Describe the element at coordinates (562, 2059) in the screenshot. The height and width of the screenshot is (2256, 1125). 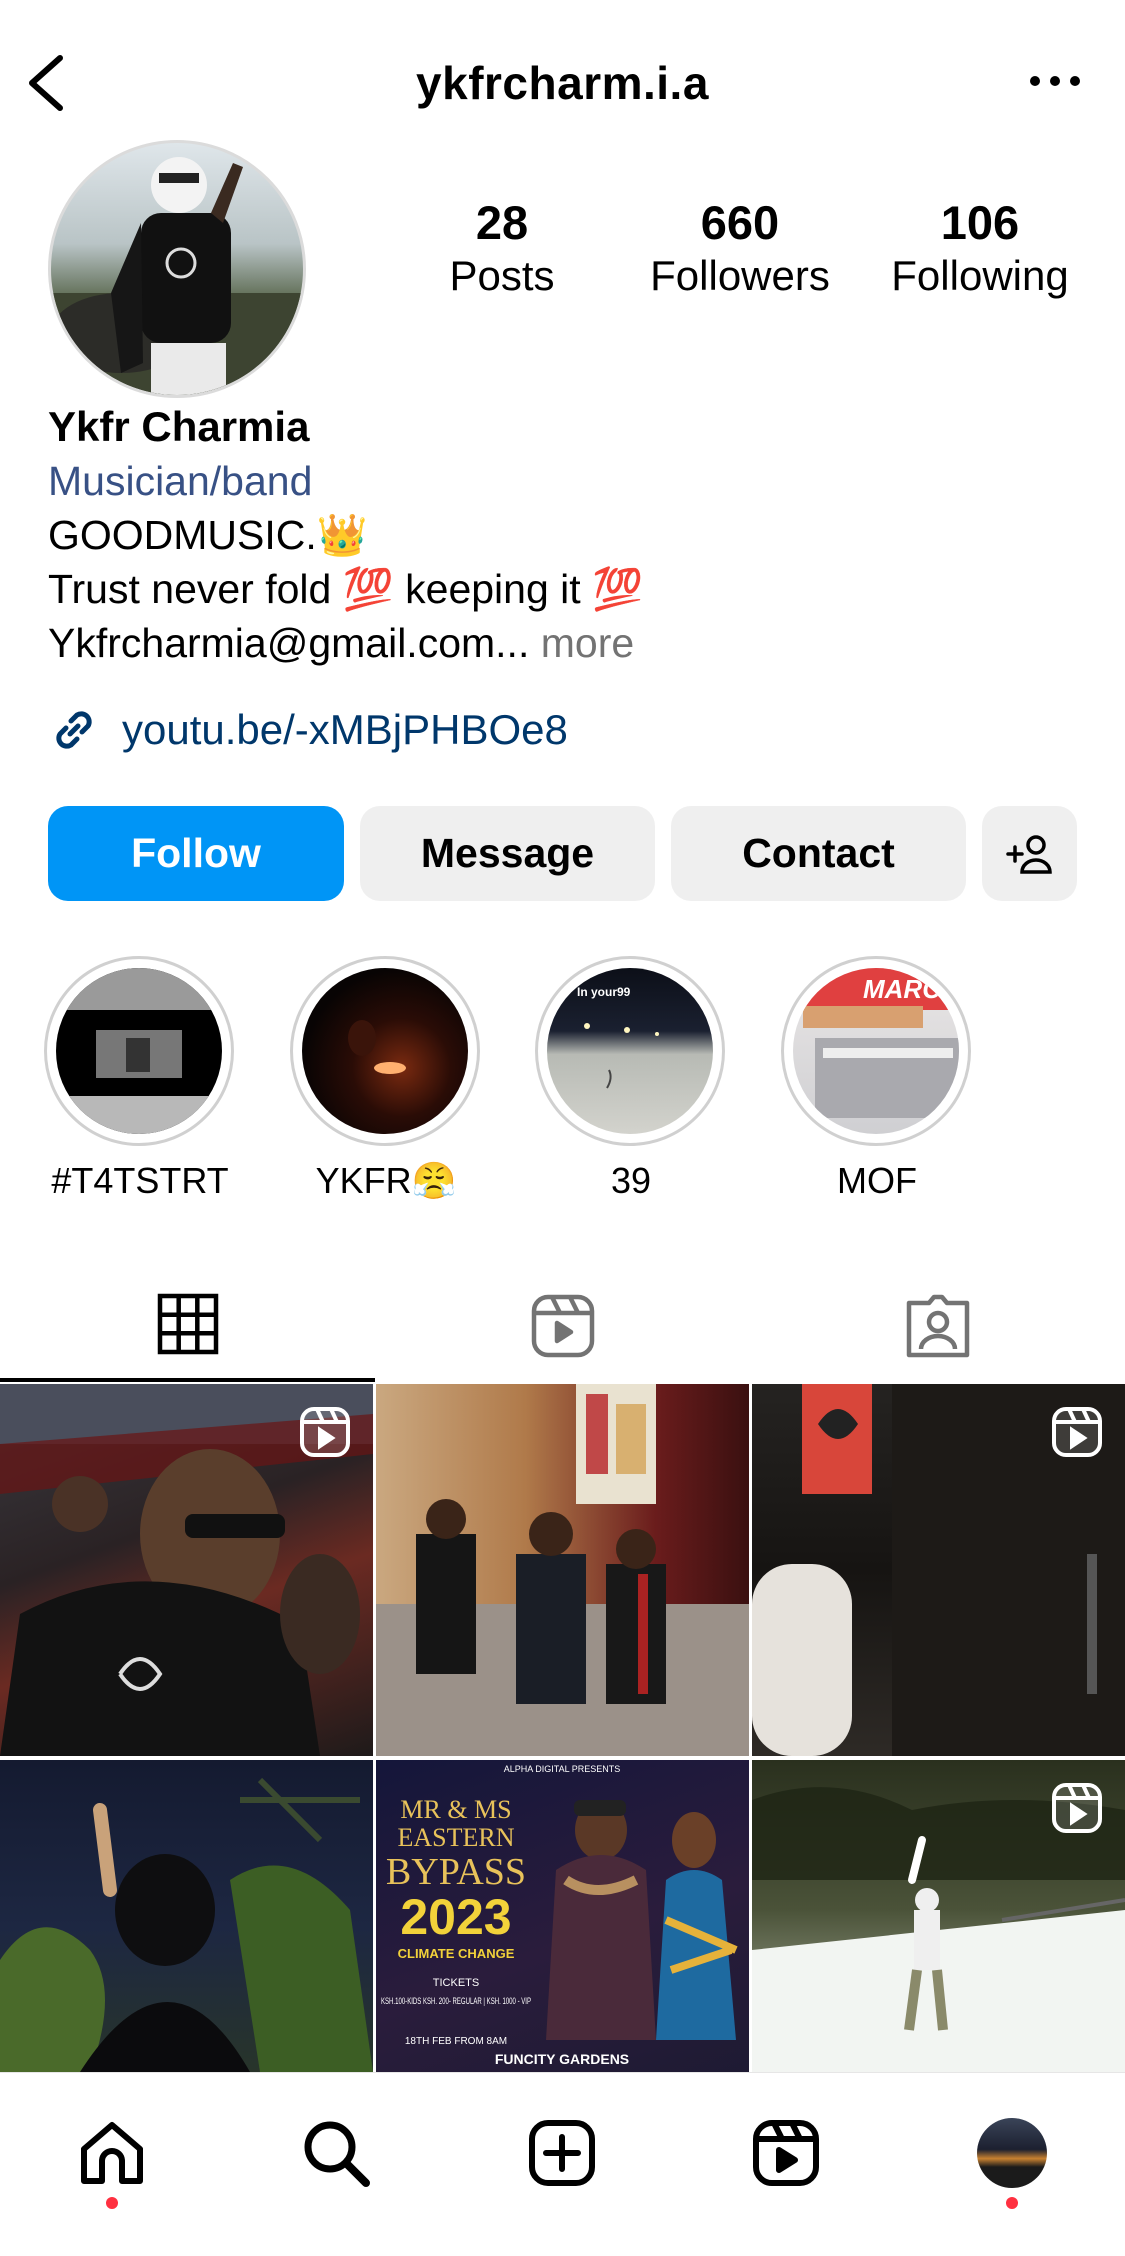
I see `poster-venue: FUNCITY GARDENS` at that location.